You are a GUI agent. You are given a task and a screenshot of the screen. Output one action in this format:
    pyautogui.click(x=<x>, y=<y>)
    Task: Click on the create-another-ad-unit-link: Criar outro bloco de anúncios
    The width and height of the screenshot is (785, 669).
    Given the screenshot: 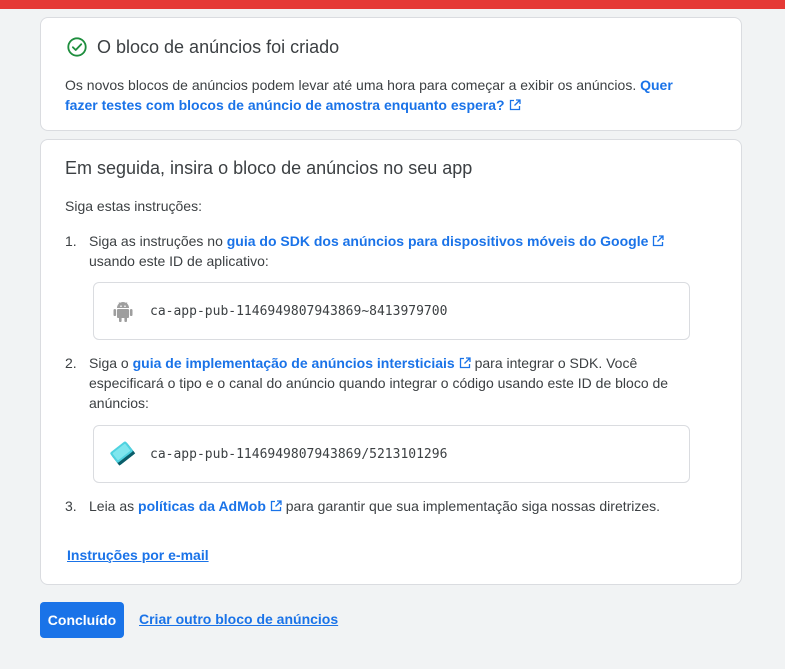 What is the action you would take?
    pyautogui.click(x=238, y=619)
    